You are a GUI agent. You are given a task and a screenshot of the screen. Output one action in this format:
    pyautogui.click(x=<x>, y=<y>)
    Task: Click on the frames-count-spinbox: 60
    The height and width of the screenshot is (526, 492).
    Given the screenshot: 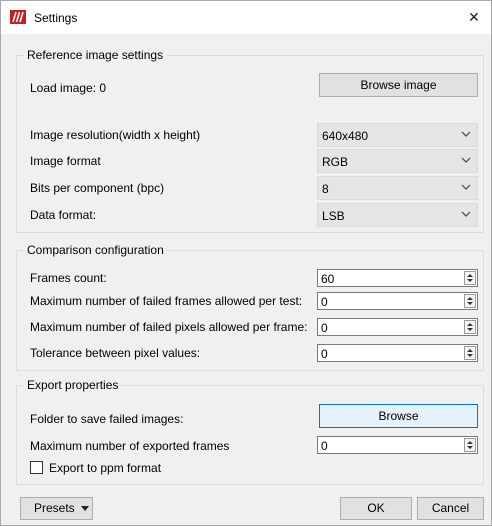 What is the action you would take?
    pyautogui.click(x=397, y=278)
    